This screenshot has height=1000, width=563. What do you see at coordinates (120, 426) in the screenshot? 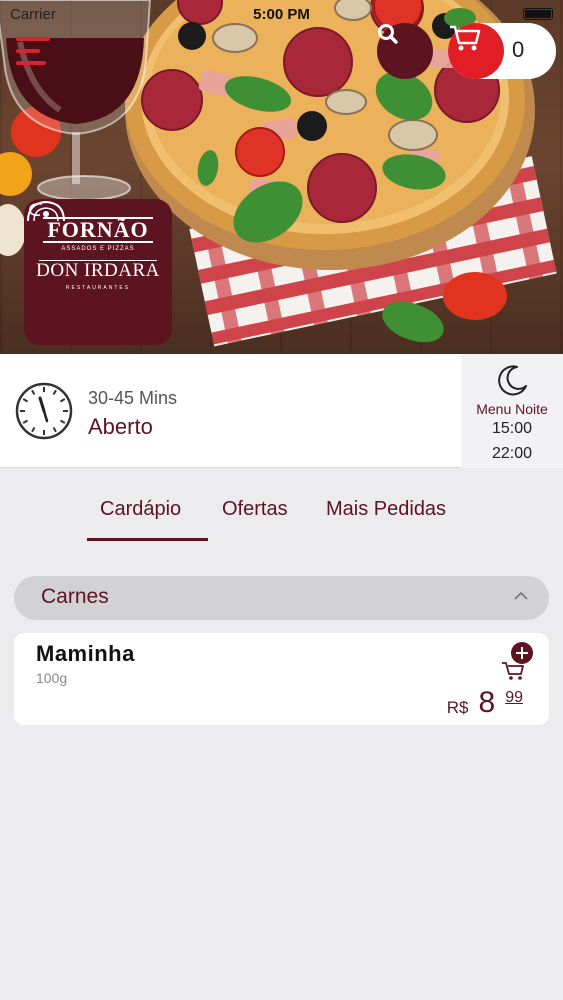
I see `open-status: Aberto` at bounding box center [120, 426].